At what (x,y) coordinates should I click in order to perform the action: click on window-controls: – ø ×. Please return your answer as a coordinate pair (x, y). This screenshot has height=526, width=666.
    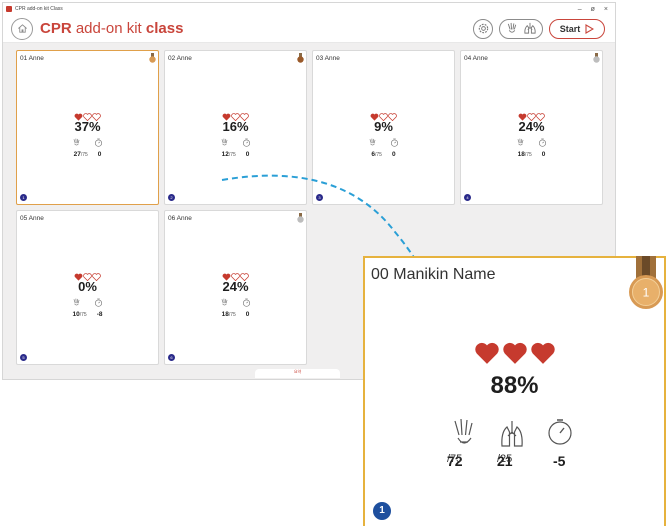
    Looking at the image, I should click on (596, 9).